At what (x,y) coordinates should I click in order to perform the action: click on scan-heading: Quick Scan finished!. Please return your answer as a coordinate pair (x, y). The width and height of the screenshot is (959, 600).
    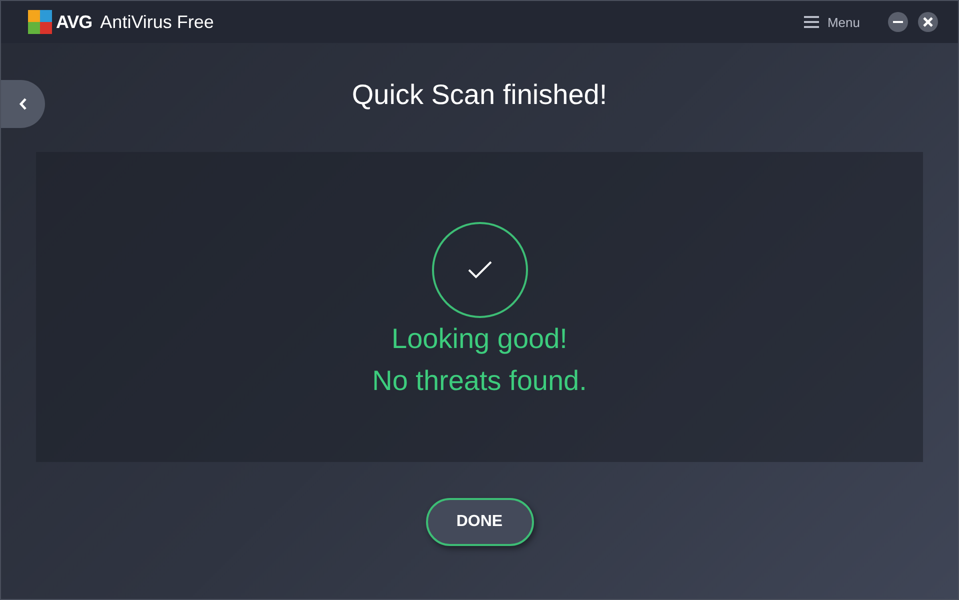
    Looking at the image, I should click on (480, 95).